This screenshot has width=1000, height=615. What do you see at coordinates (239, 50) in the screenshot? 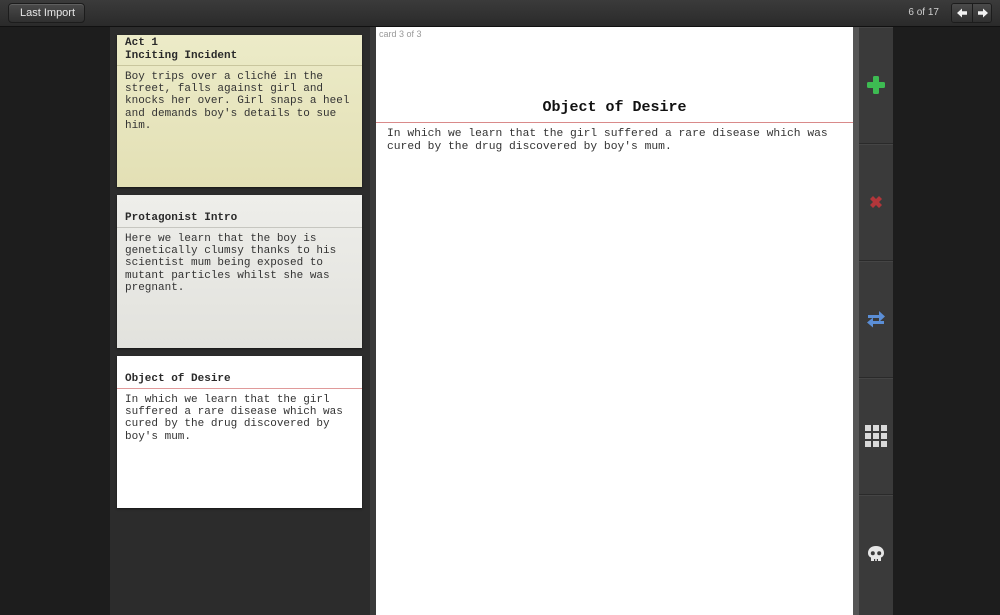
I see `card-title: Act 1 Inciting Incident` at bounding box center [239, 50].